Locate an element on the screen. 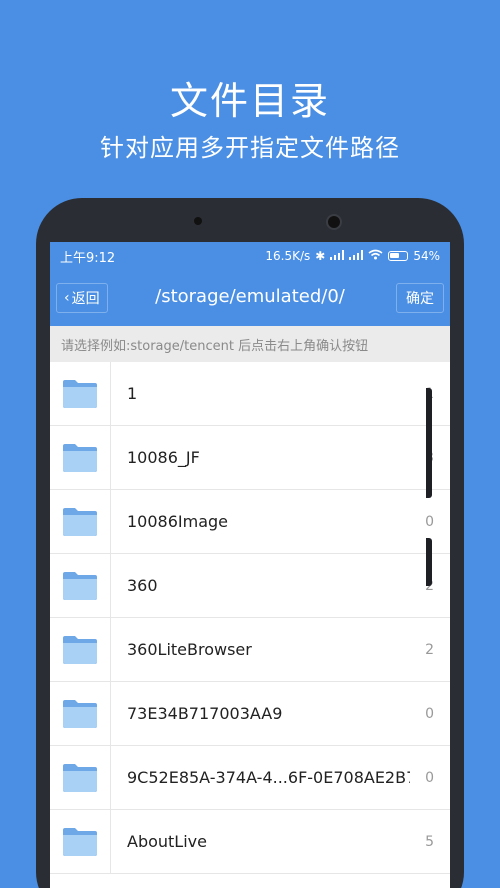 The image size is (500, 888). file-row: 73E34B717003AA9 0 is located at coordinates (250, 713).